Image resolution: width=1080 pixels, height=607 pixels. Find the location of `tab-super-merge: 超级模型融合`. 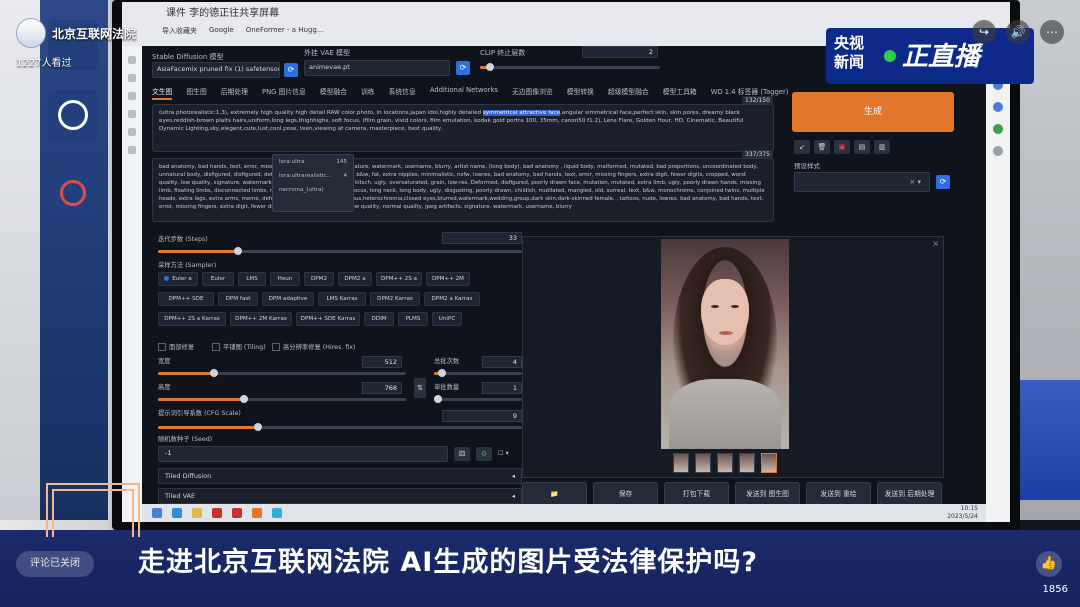

tab-super-merge: 超级模型融合 is located at coordinates (628, 93).